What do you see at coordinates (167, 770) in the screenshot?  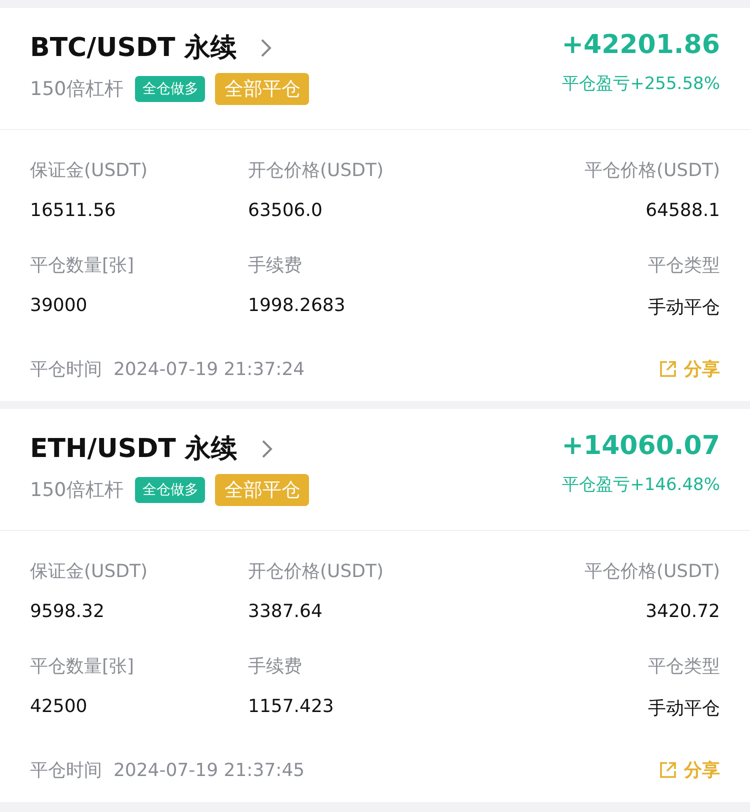 I see `close-time: 平仓时间 2024-07-19 21:37:45` at bounding box center [167, 770].